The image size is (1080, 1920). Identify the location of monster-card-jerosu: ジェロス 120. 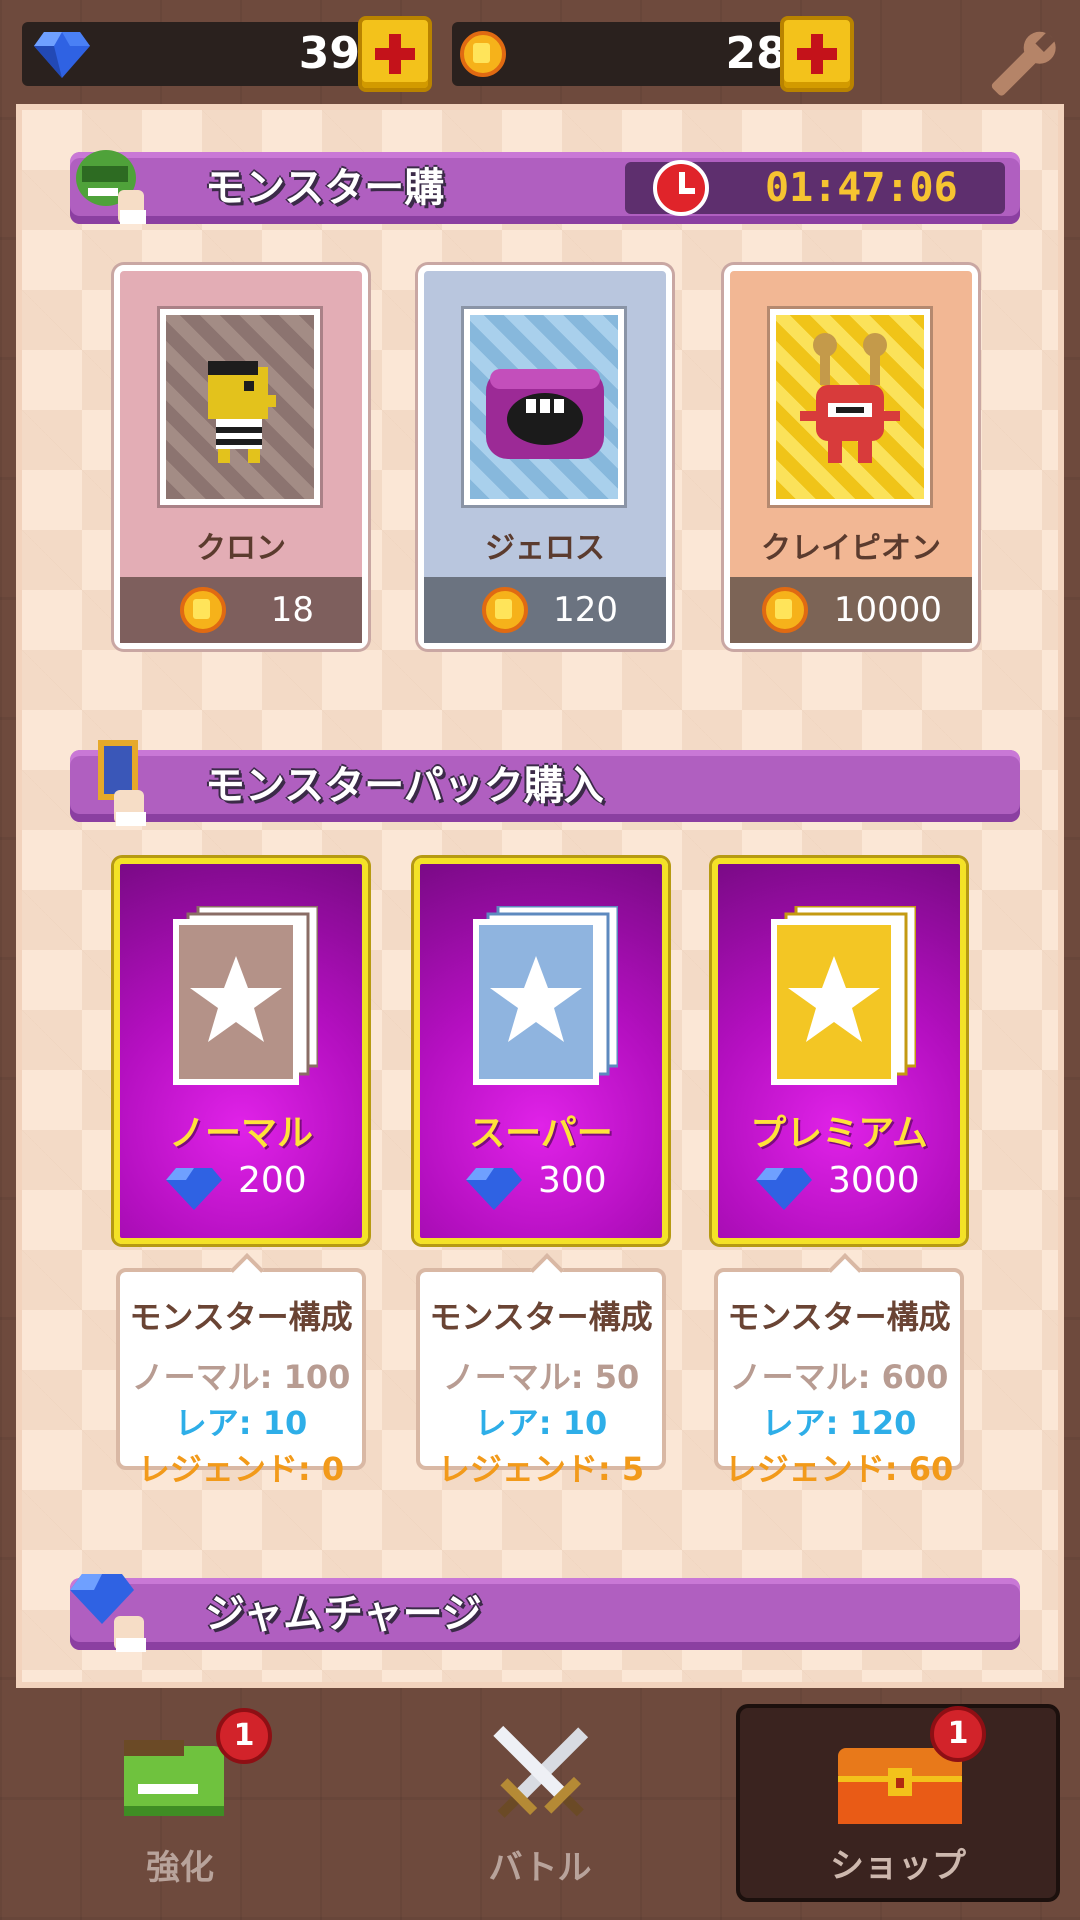
(545, 457).